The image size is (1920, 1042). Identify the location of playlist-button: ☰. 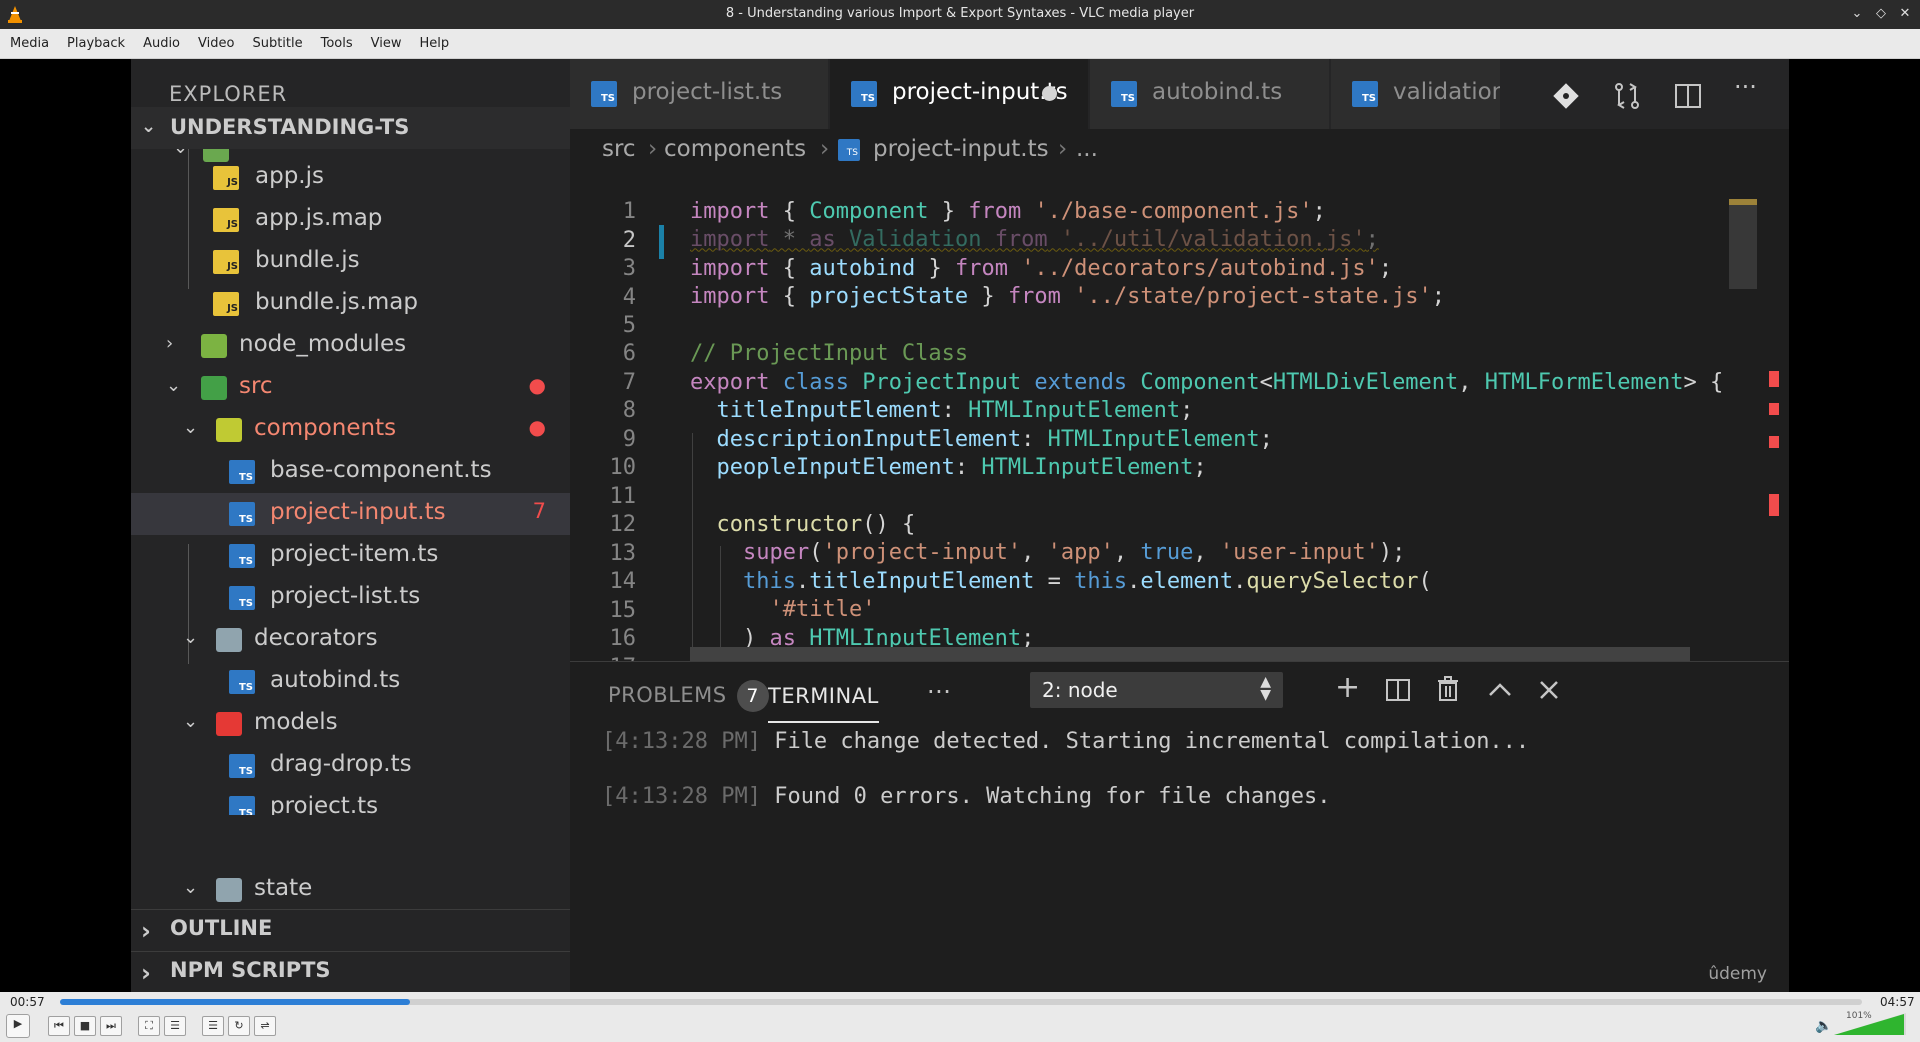
(213, 1026).